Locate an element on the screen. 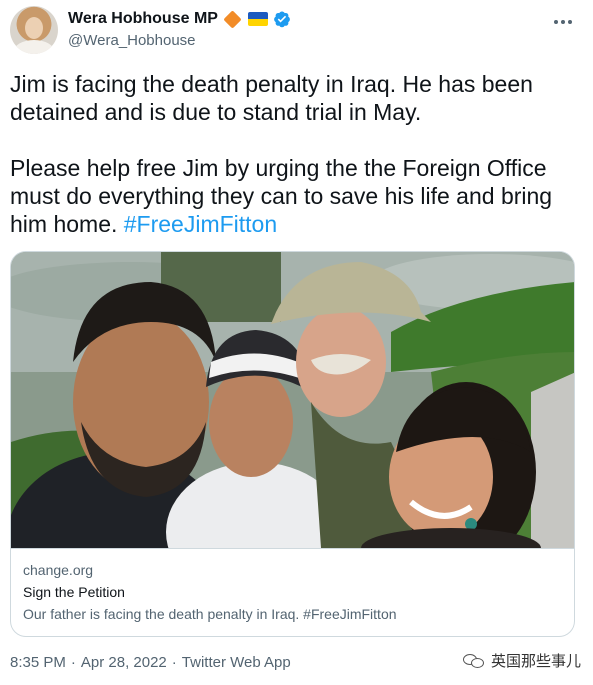 The height and width of the screenshot is (685, 593). wechat-icon is located at coordinates (473, 661).